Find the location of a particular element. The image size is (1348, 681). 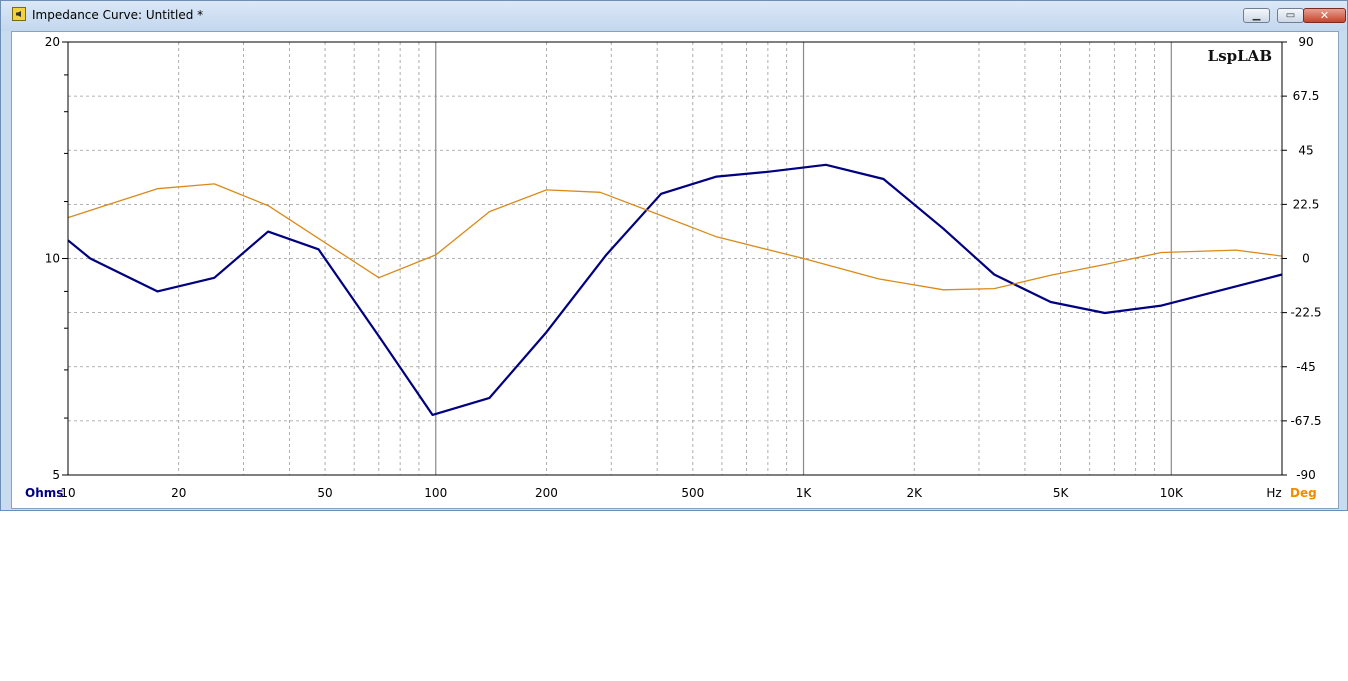

maximize-icon: ▭ is located at coordinates (1290, 15).